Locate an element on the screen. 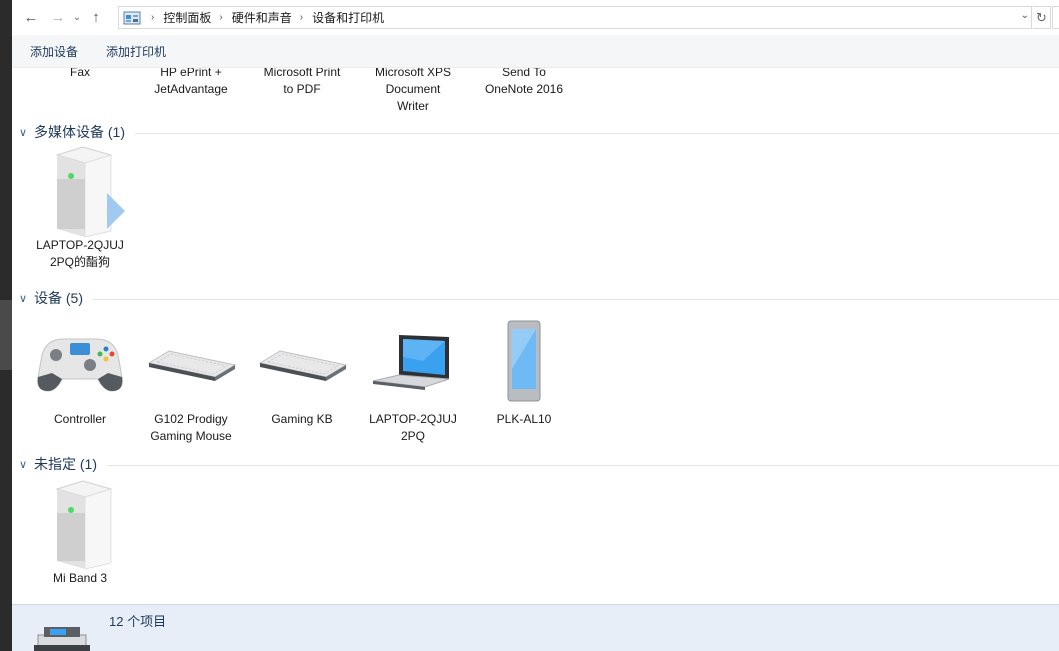 This screenshot has width=1059, height=651. device-label: LAPTOP-2QJUJ 2PQ is located at coordinates (413, 427).